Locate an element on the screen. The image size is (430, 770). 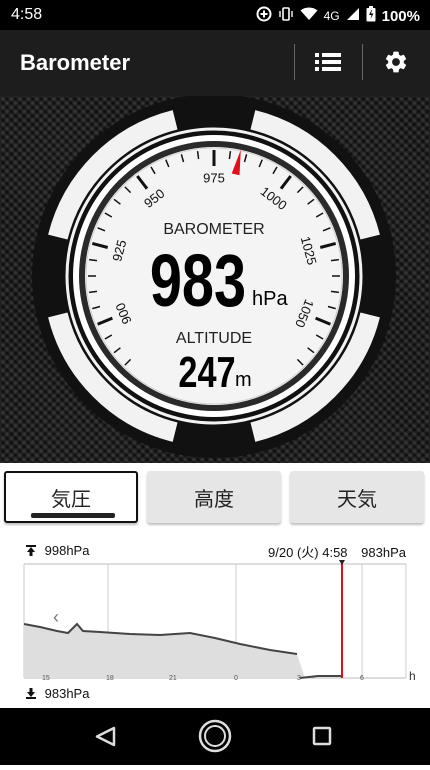
history-list-button is located at coordinates (328, 62).